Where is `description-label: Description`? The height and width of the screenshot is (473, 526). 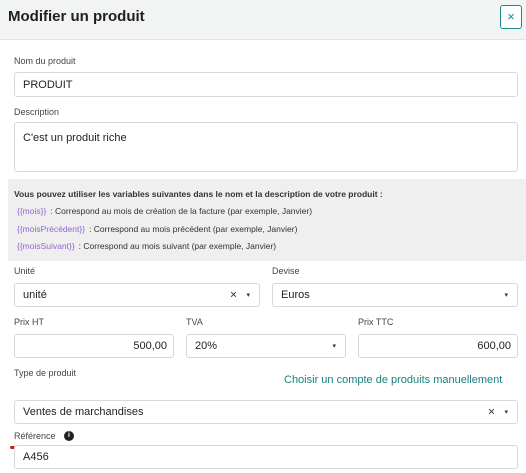
description-label: Description is located at coordinates (37, 112).